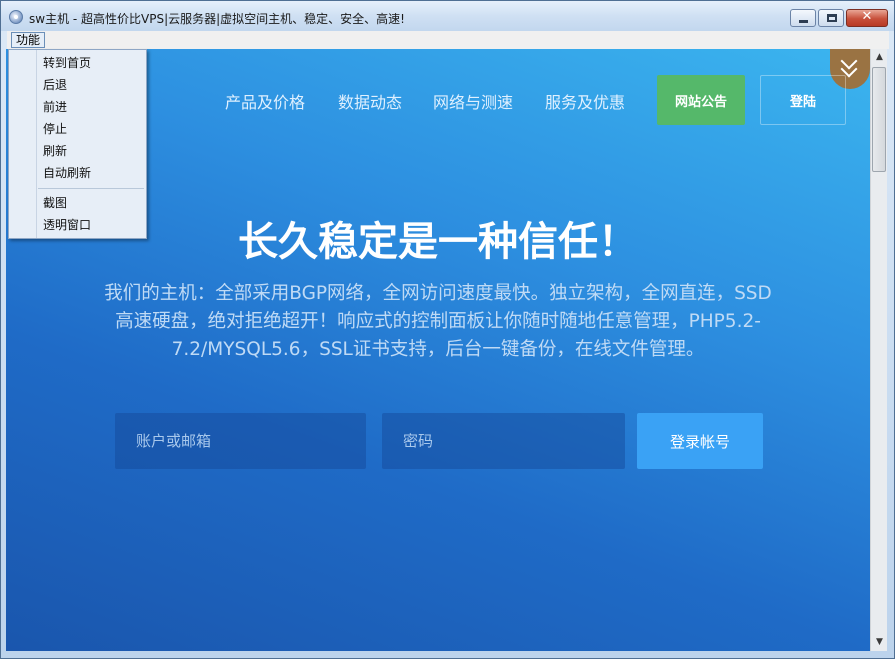 This screenshot has width=895, height=659. What do you see at coordinates (447, 16) in the screenshot?
I see `title-bar: sw主机 - 超高性价比VPS|云服务器|虚拟空间主机、稳定、安全、高速! ✕` at bounding box center [447, 16].